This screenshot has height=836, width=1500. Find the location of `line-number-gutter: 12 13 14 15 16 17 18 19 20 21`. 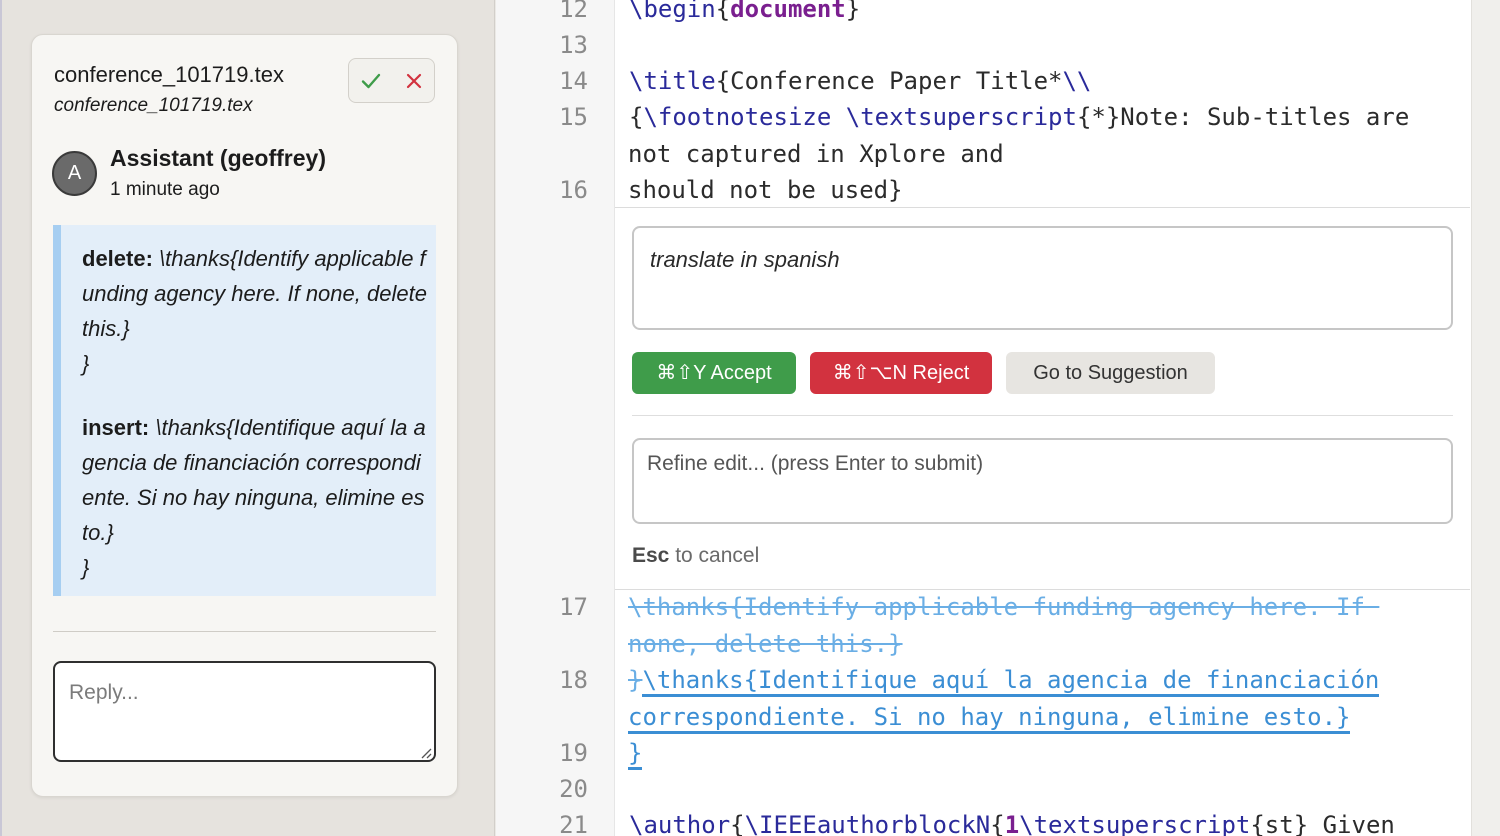

line-number-gutter: 12 13 14 15 16 17 18 19 20 21 is located at coordinates (555, 418).